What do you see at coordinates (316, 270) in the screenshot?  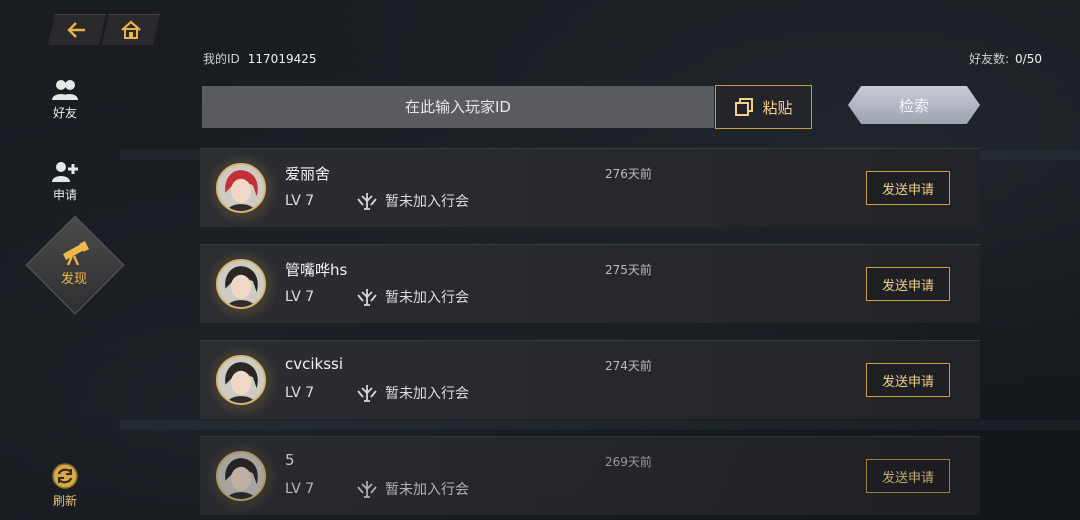 I see `player-name: 管嘴哗hs` at bounding box center [316, 270].